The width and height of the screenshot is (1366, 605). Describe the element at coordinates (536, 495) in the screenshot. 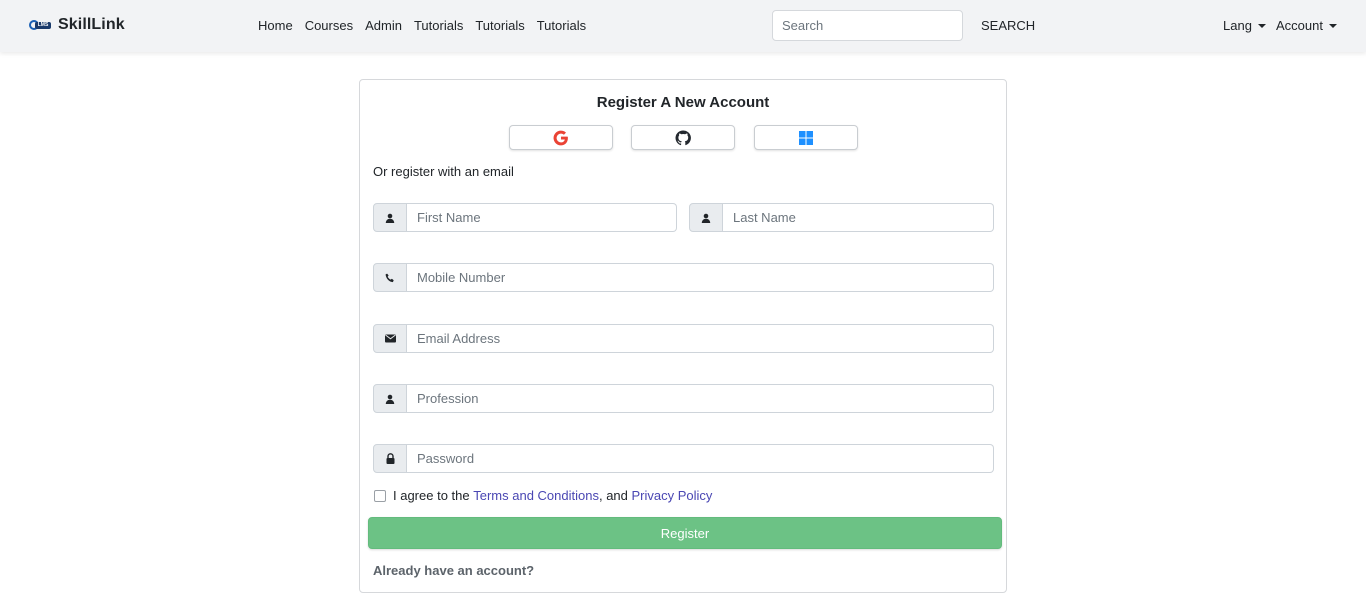

I see `terms-link: Terms and Conditions` at that location.